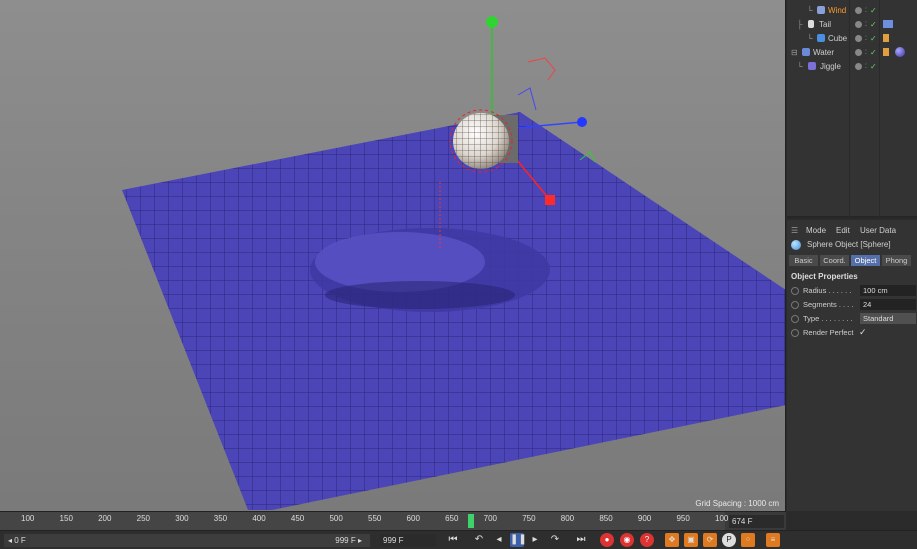 The width and height of the screenshot is (917, 549). I want to click on current-frame-field: 674 F, so click(756, 521).